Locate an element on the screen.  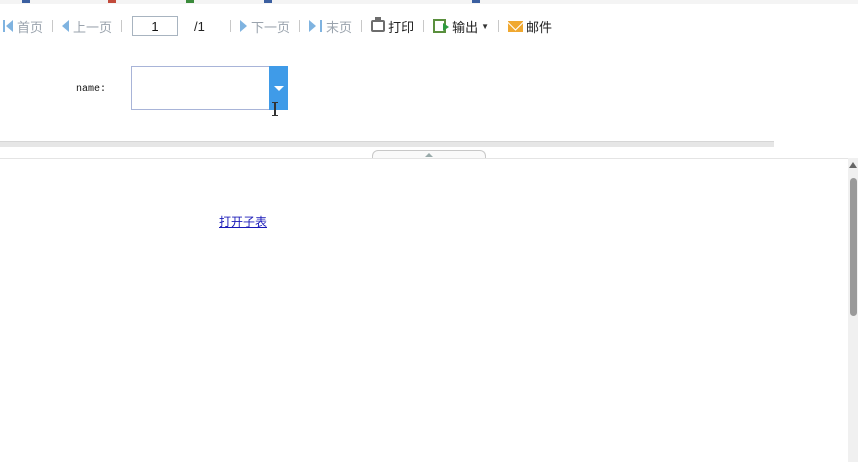
panel-splitter is located at coordinates (387, 144).